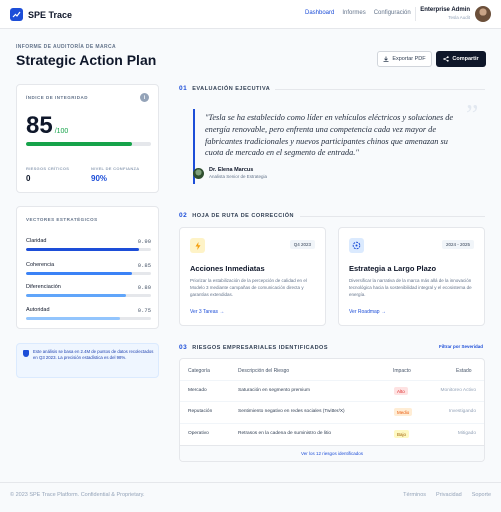 This screenshot has width=501, height=512. I want to click on vector-row: Autoridad 0.75, so click(88, 313).